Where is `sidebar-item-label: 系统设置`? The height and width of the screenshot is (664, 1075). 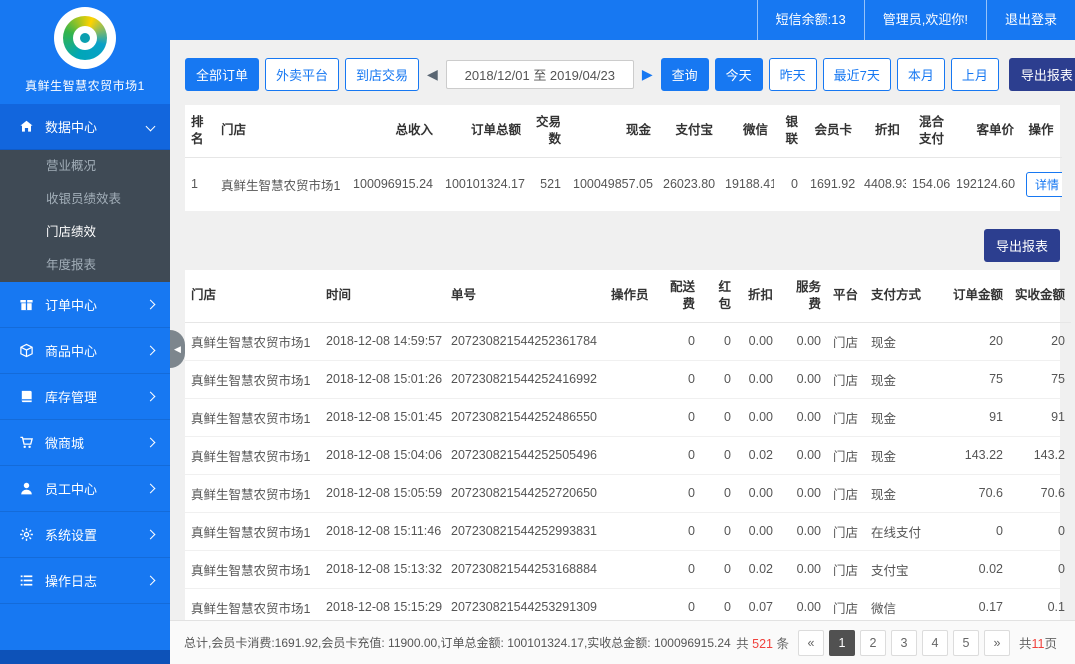
sidebar-item-label: 系统设置 is located at coordinates (71, 535).